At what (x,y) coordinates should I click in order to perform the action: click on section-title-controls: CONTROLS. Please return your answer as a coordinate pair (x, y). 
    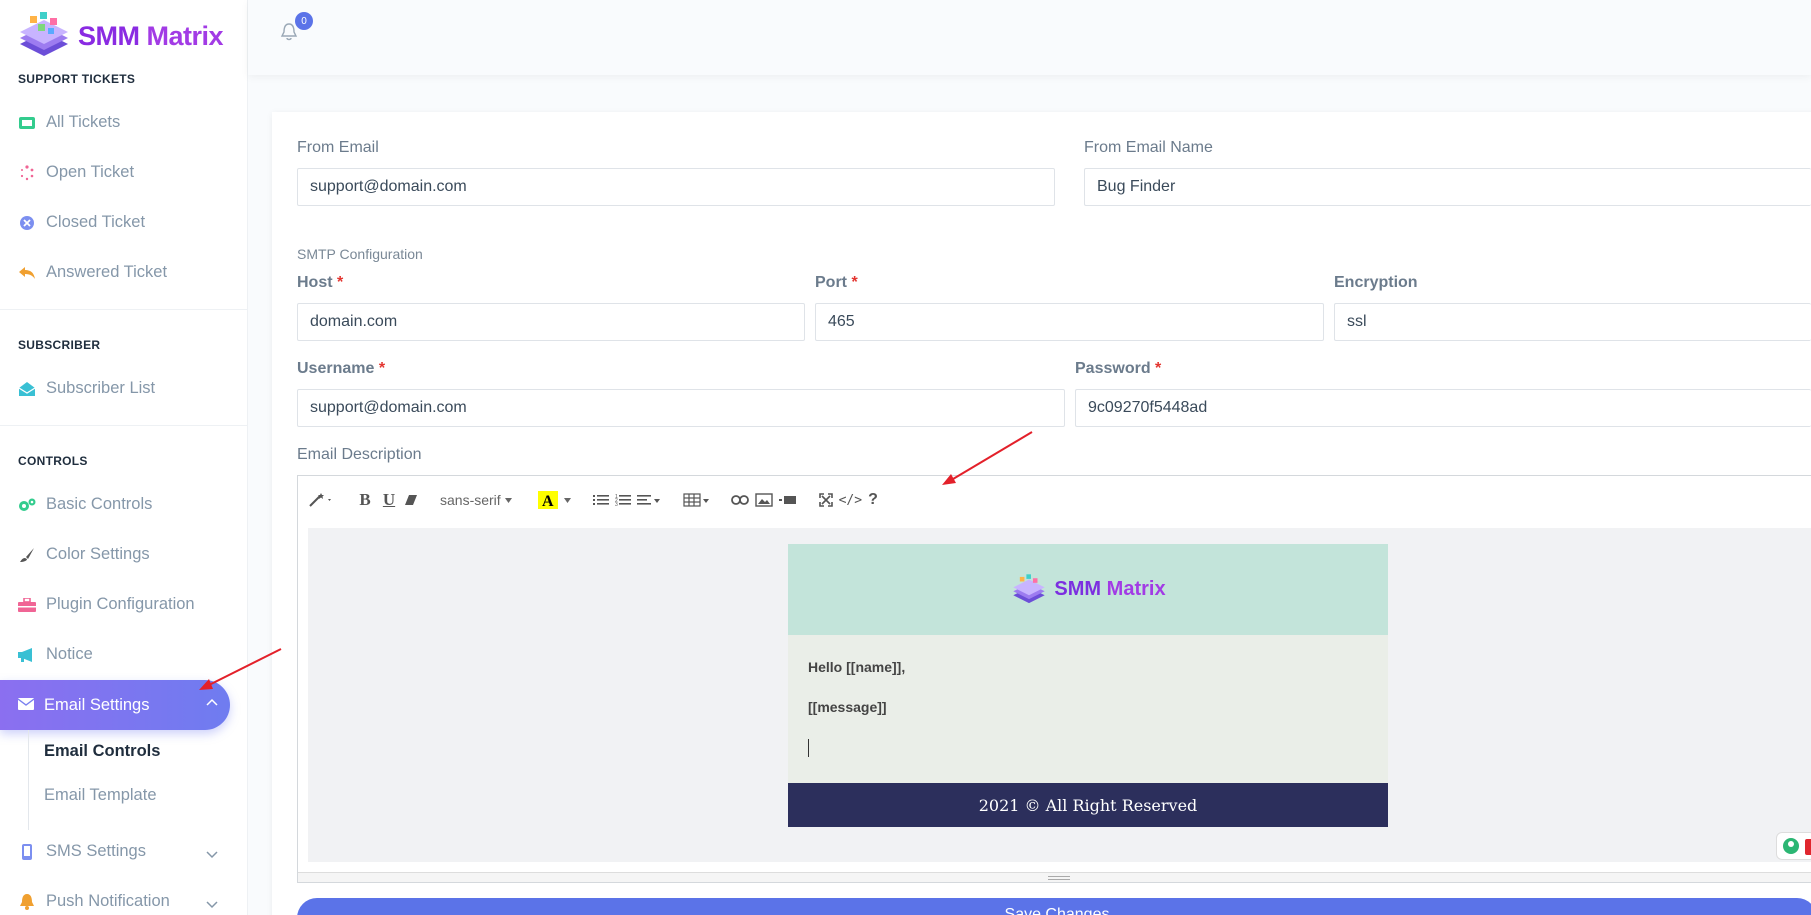
    Looking at the image, I should click on (53, 461).